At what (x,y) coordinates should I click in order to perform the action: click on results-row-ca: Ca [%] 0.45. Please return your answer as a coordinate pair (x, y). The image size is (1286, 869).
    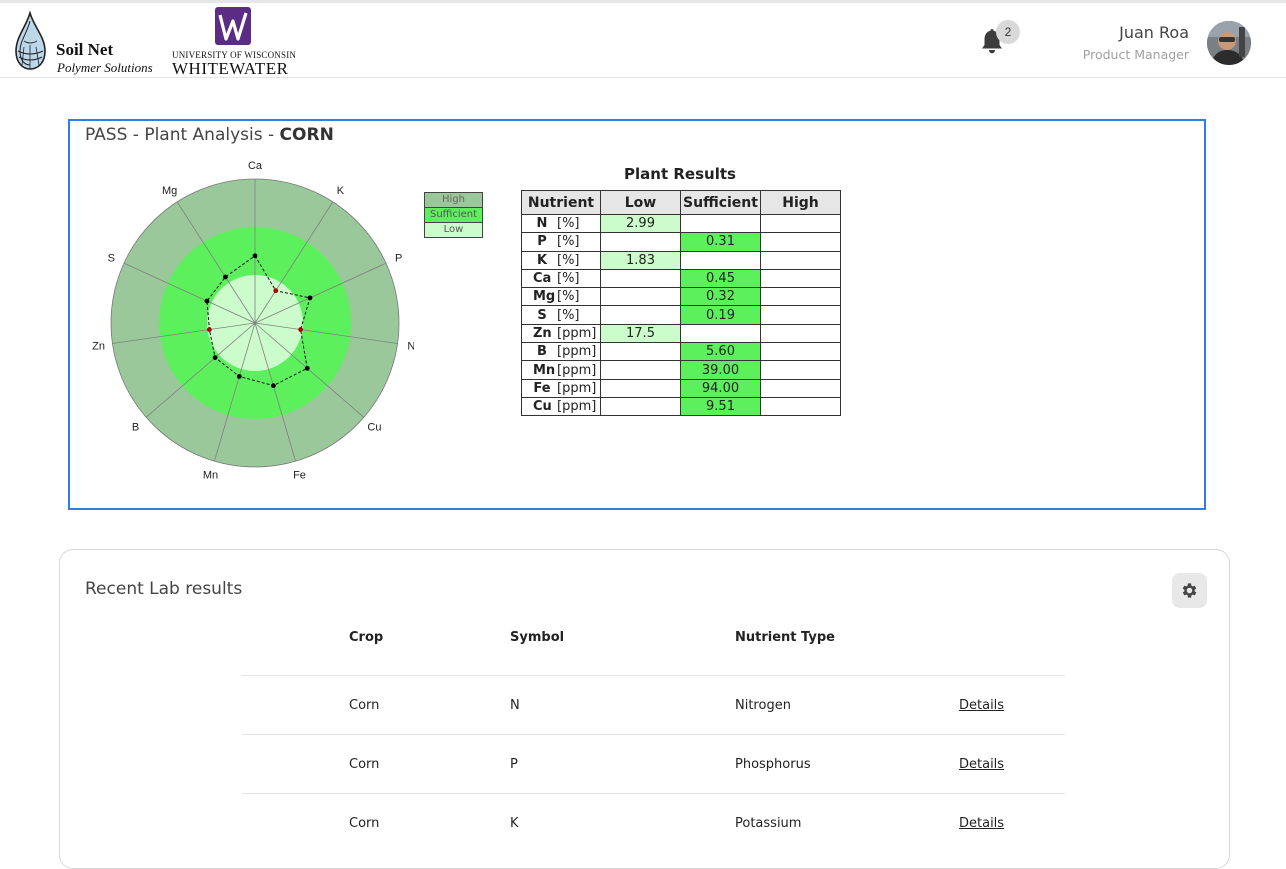
    Looking at the image, I should click on (681, 278).